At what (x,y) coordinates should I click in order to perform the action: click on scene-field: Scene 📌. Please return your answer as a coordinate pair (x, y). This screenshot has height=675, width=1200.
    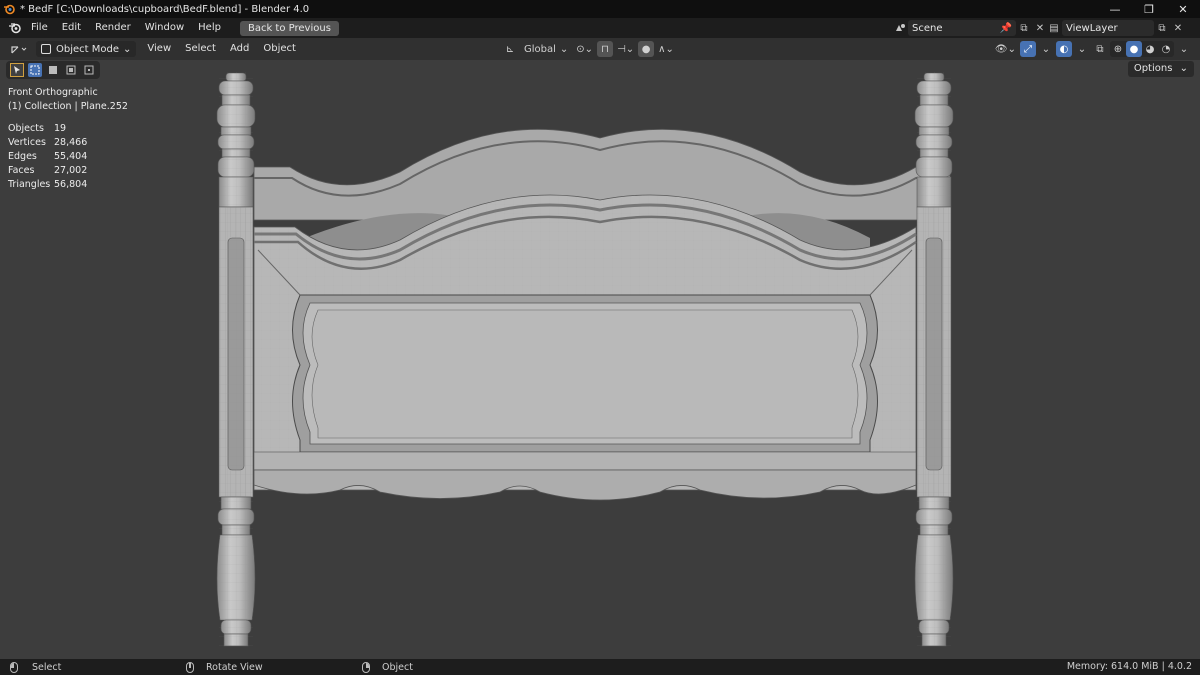
    Looking at the image, I should click on (962, 28).